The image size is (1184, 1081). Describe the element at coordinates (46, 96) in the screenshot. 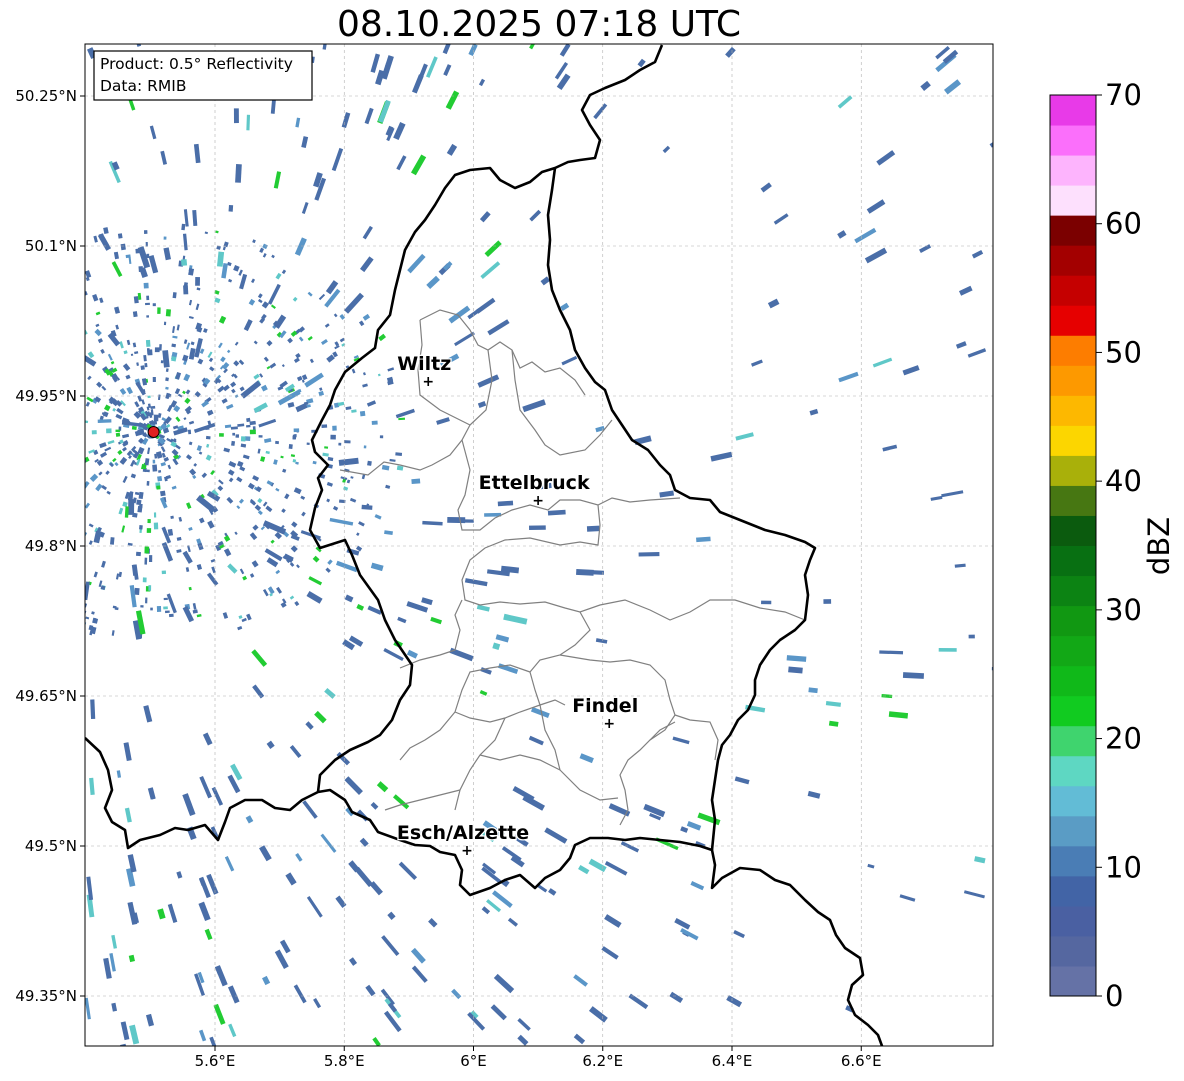

I see `lat-tick-label: 50.25°N` at that location.